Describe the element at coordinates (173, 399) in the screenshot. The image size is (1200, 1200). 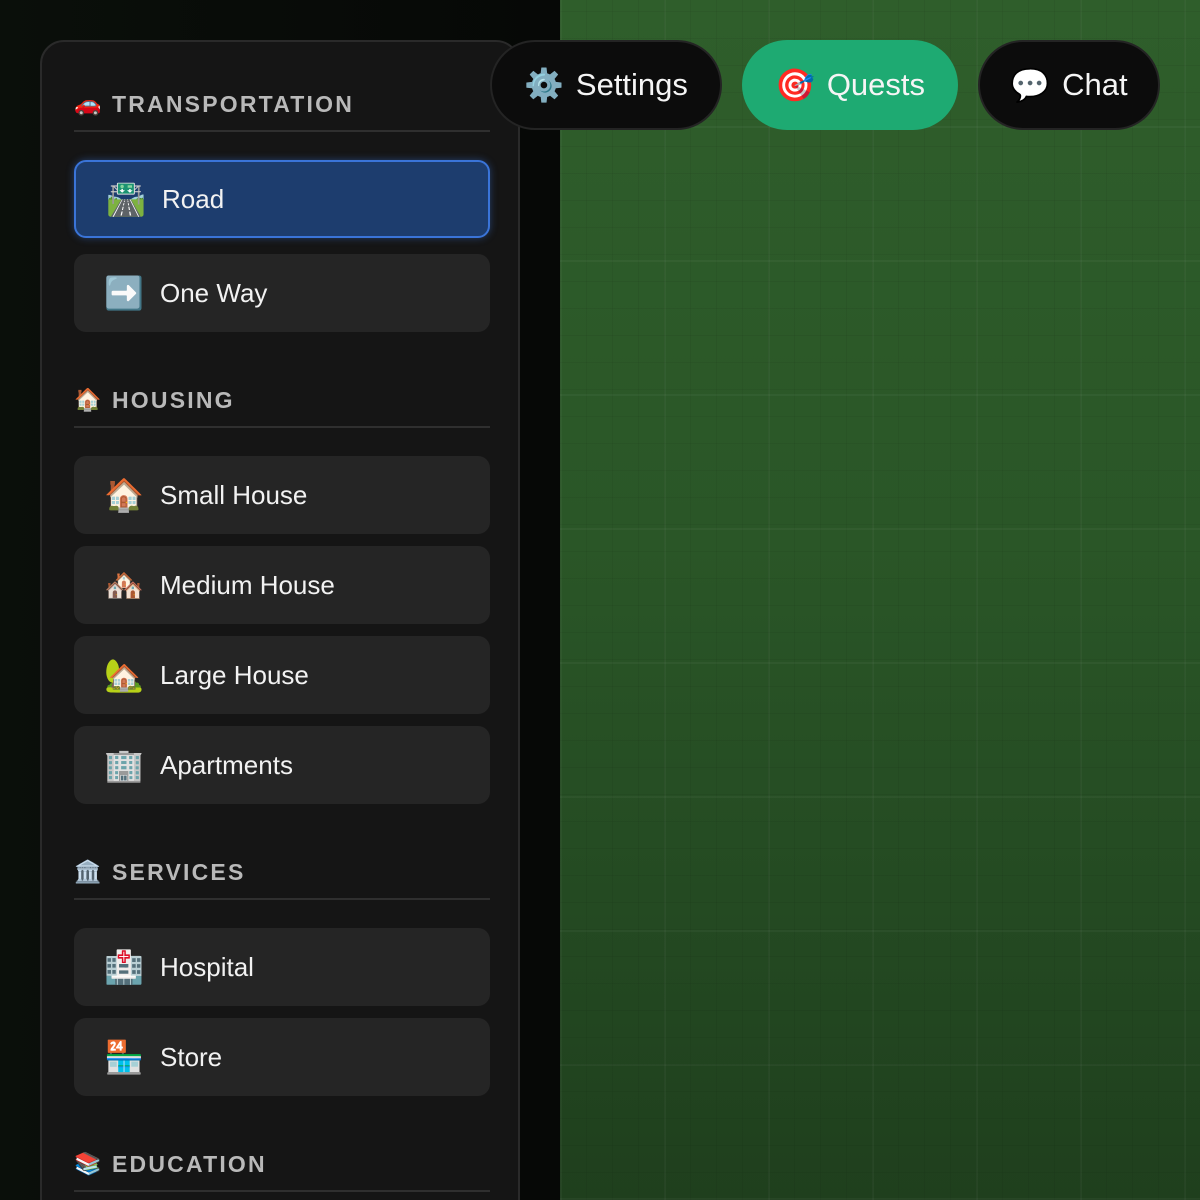
I see `section-title: HOUSING` at that location.